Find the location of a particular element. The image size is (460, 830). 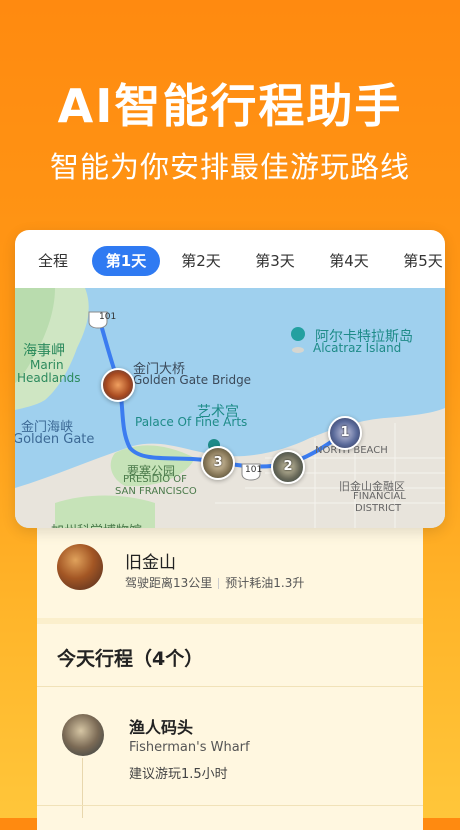

map-label-marin-en1: Marin is located at coordinates (47, 365).